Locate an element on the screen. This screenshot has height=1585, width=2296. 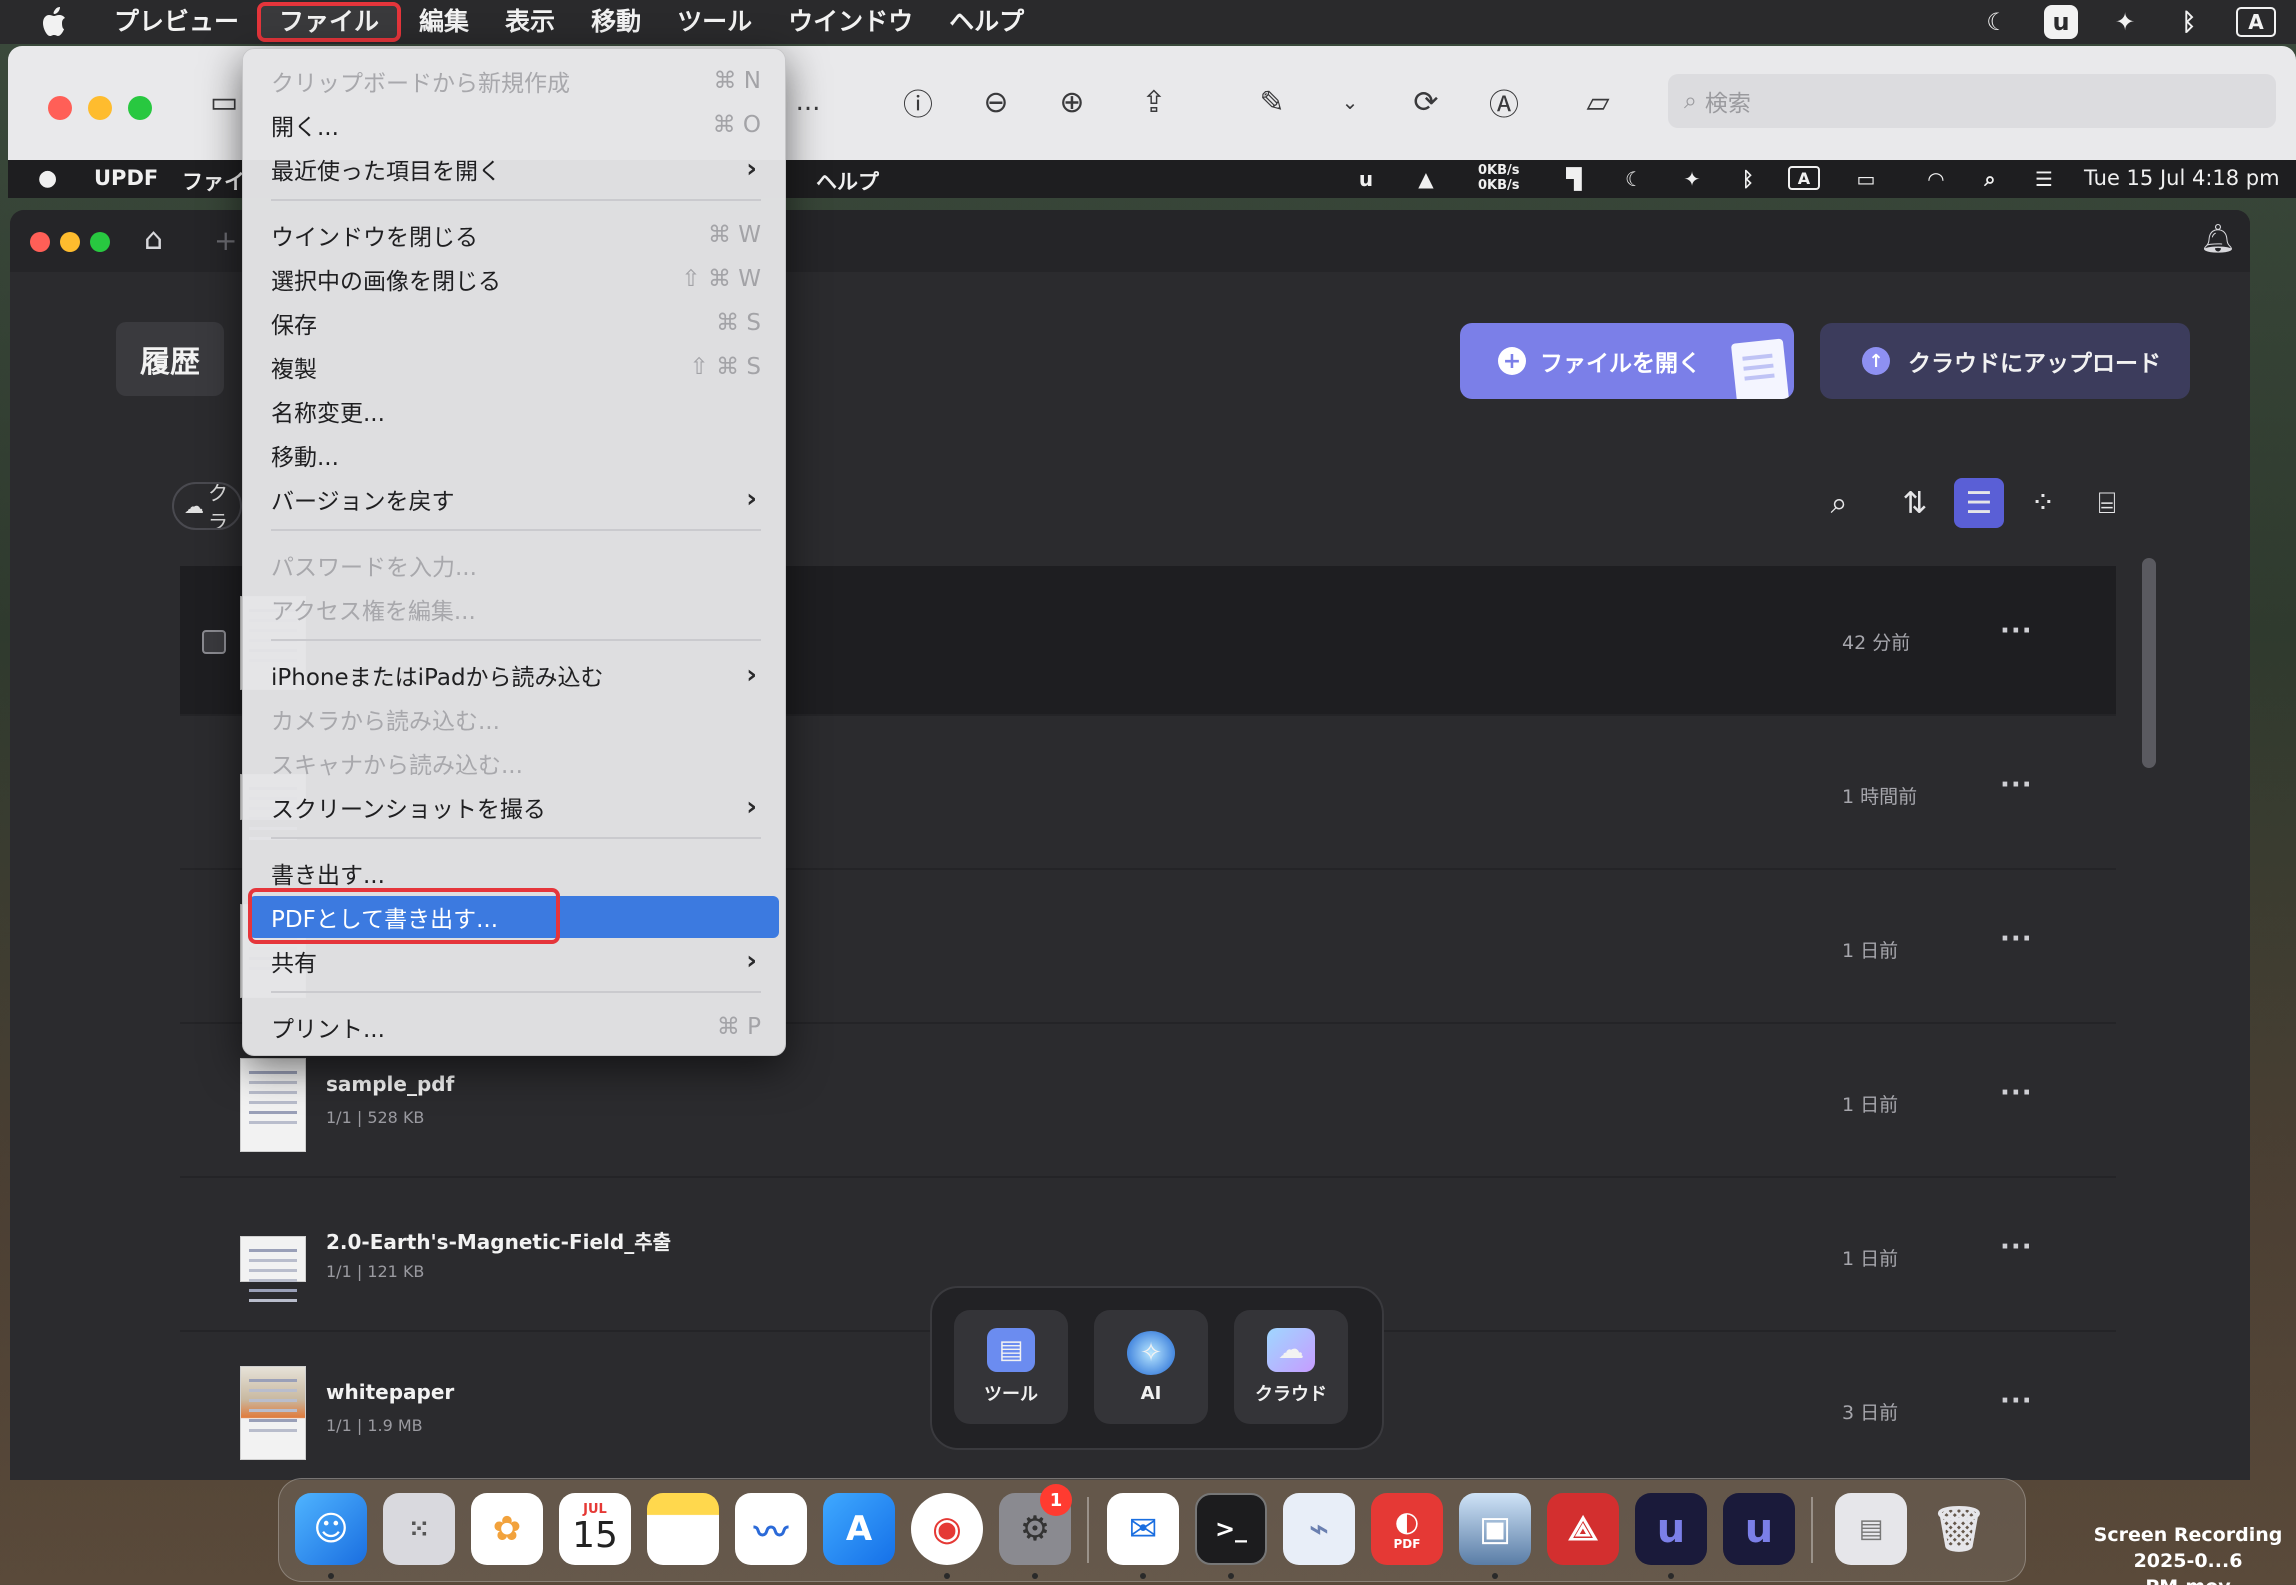
sidebar-toggle-icon: ▭ is located at coordinates (224, 102).